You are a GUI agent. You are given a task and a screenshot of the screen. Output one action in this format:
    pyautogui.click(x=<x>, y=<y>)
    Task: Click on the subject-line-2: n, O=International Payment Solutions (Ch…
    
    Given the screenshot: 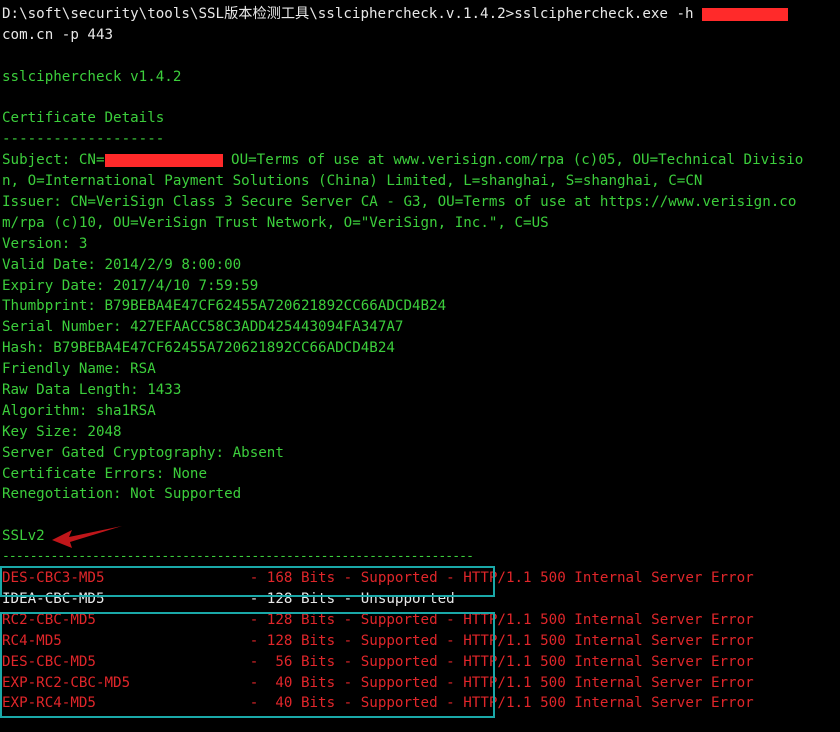 What is the action you would take?
    pyautogui.click(x=352, y=181)
    